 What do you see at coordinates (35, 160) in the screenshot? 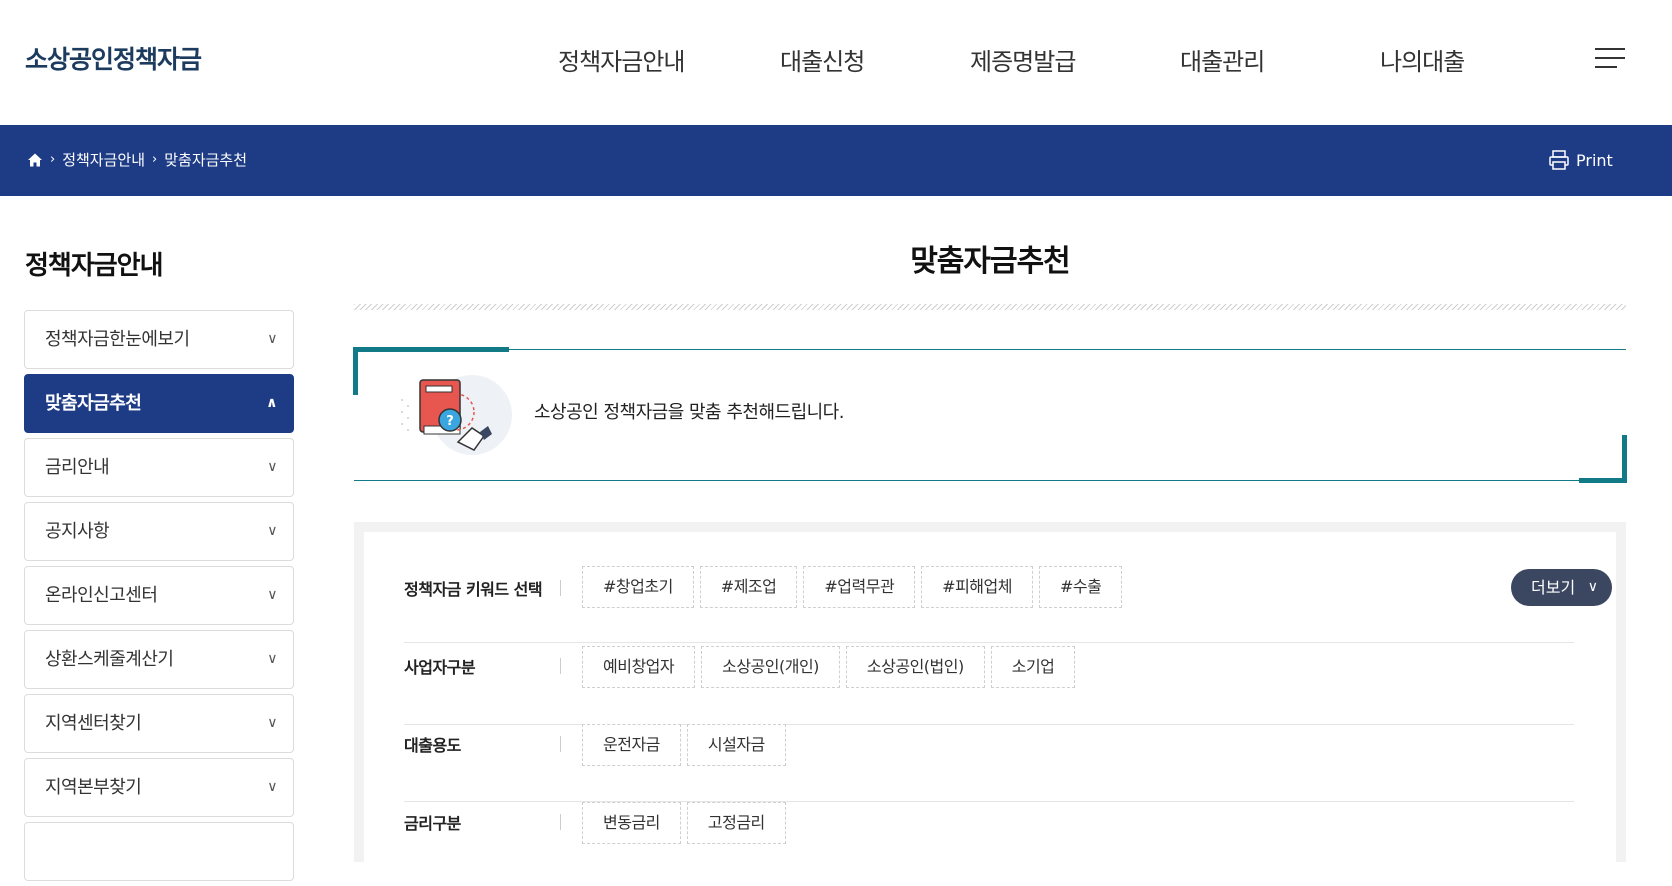
I see `home-icon` at bounding box center [35, 160].